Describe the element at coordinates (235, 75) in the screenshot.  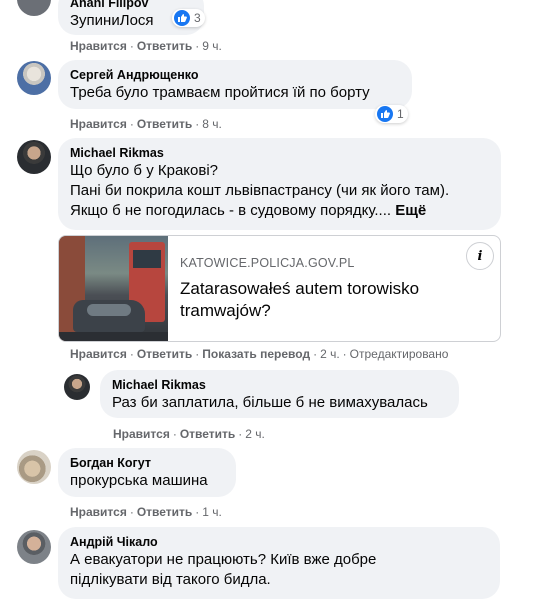
I see `comment-author: Сергей Андрющенко` at that location.